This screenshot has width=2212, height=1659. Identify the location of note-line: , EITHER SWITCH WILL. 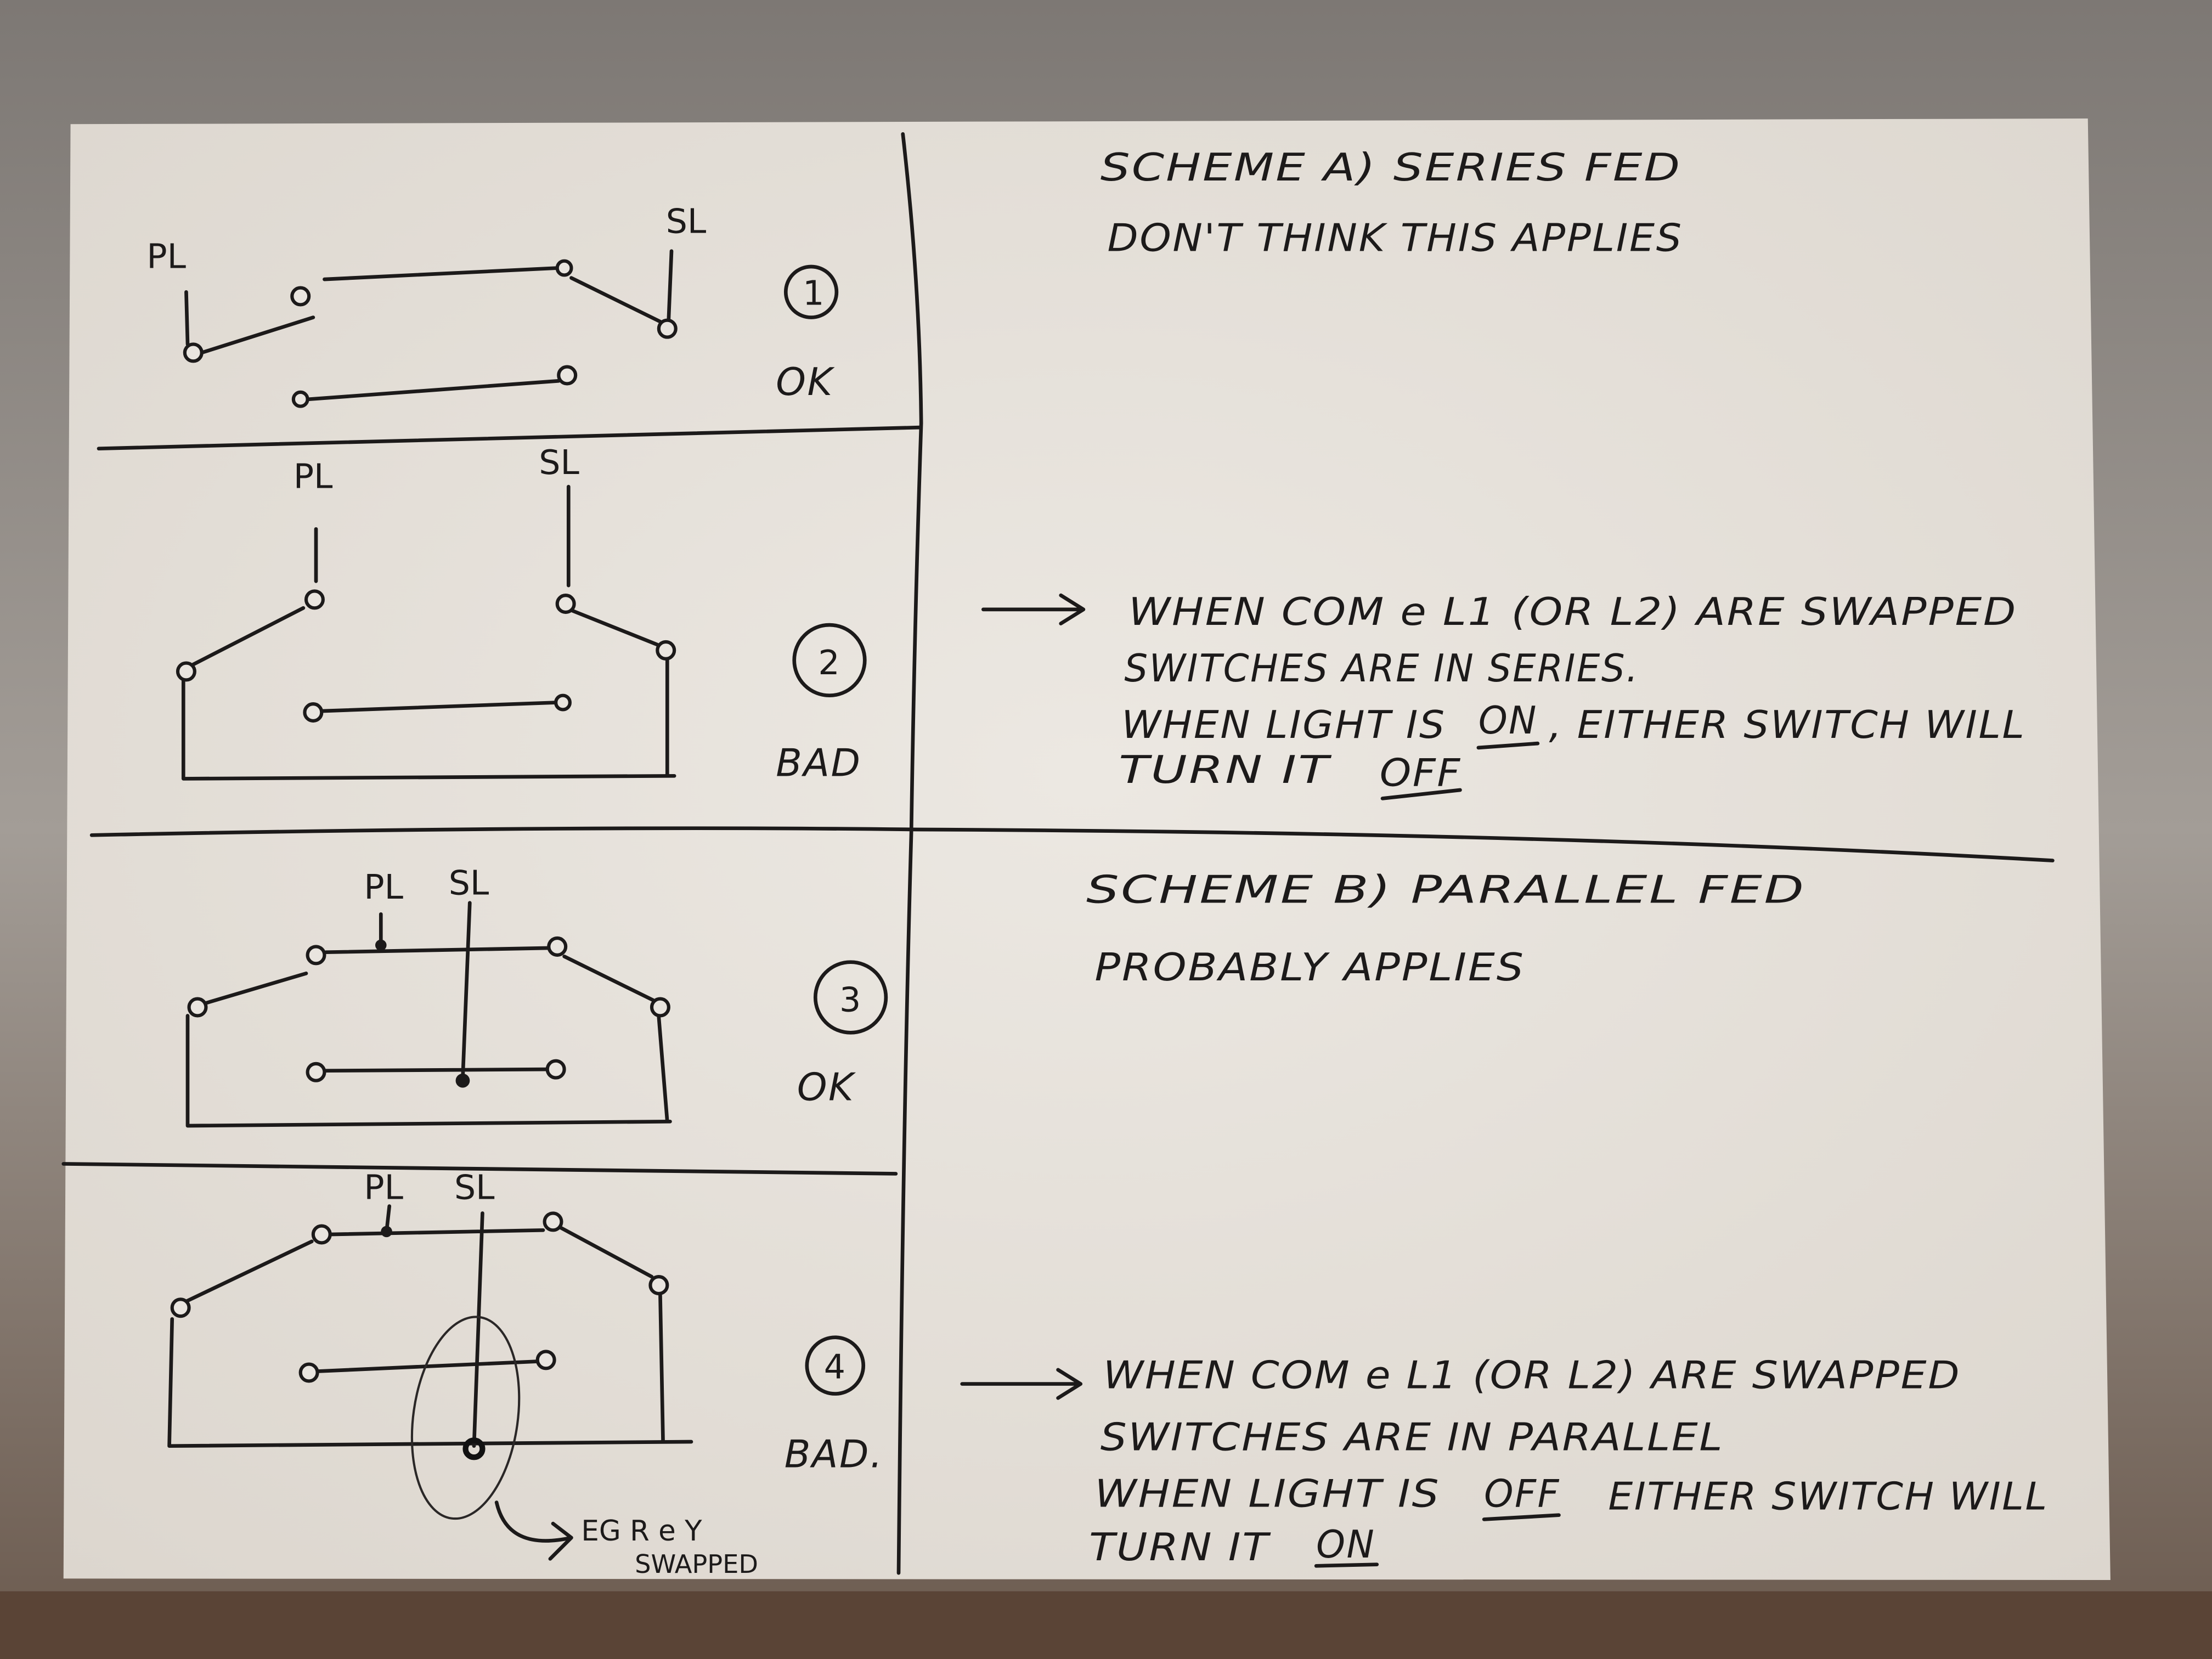
(1787, 725).